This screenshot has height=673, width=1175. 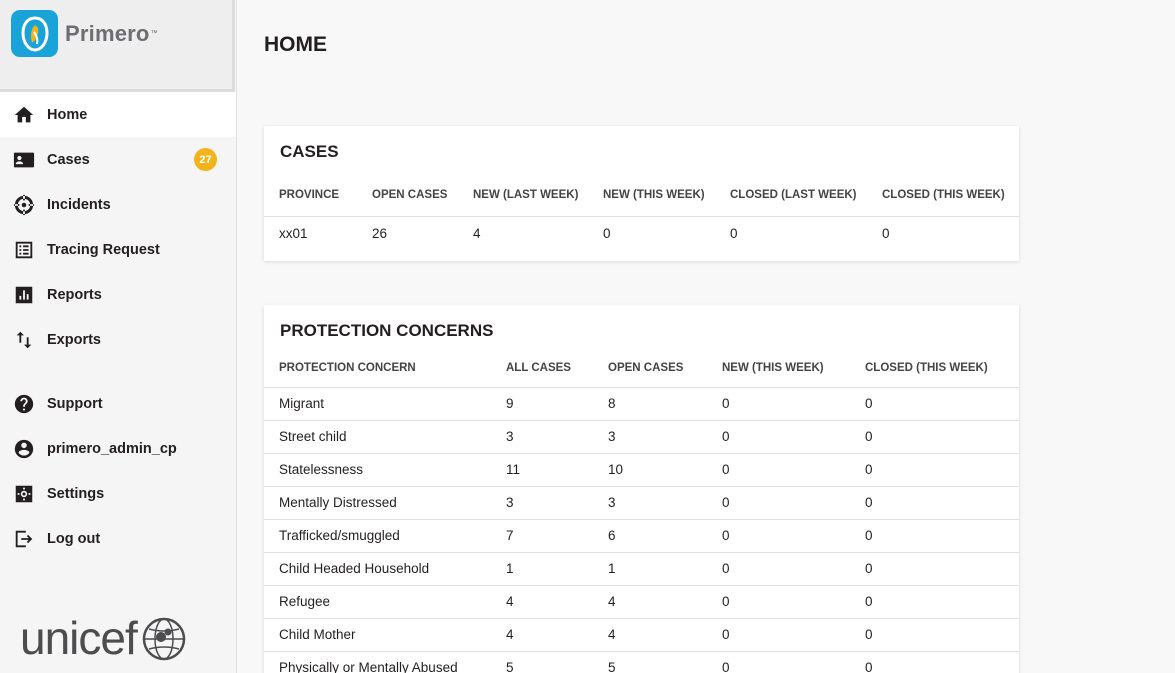 I want to click on nav-item-label: Incidents, so click(x=79, y=204).